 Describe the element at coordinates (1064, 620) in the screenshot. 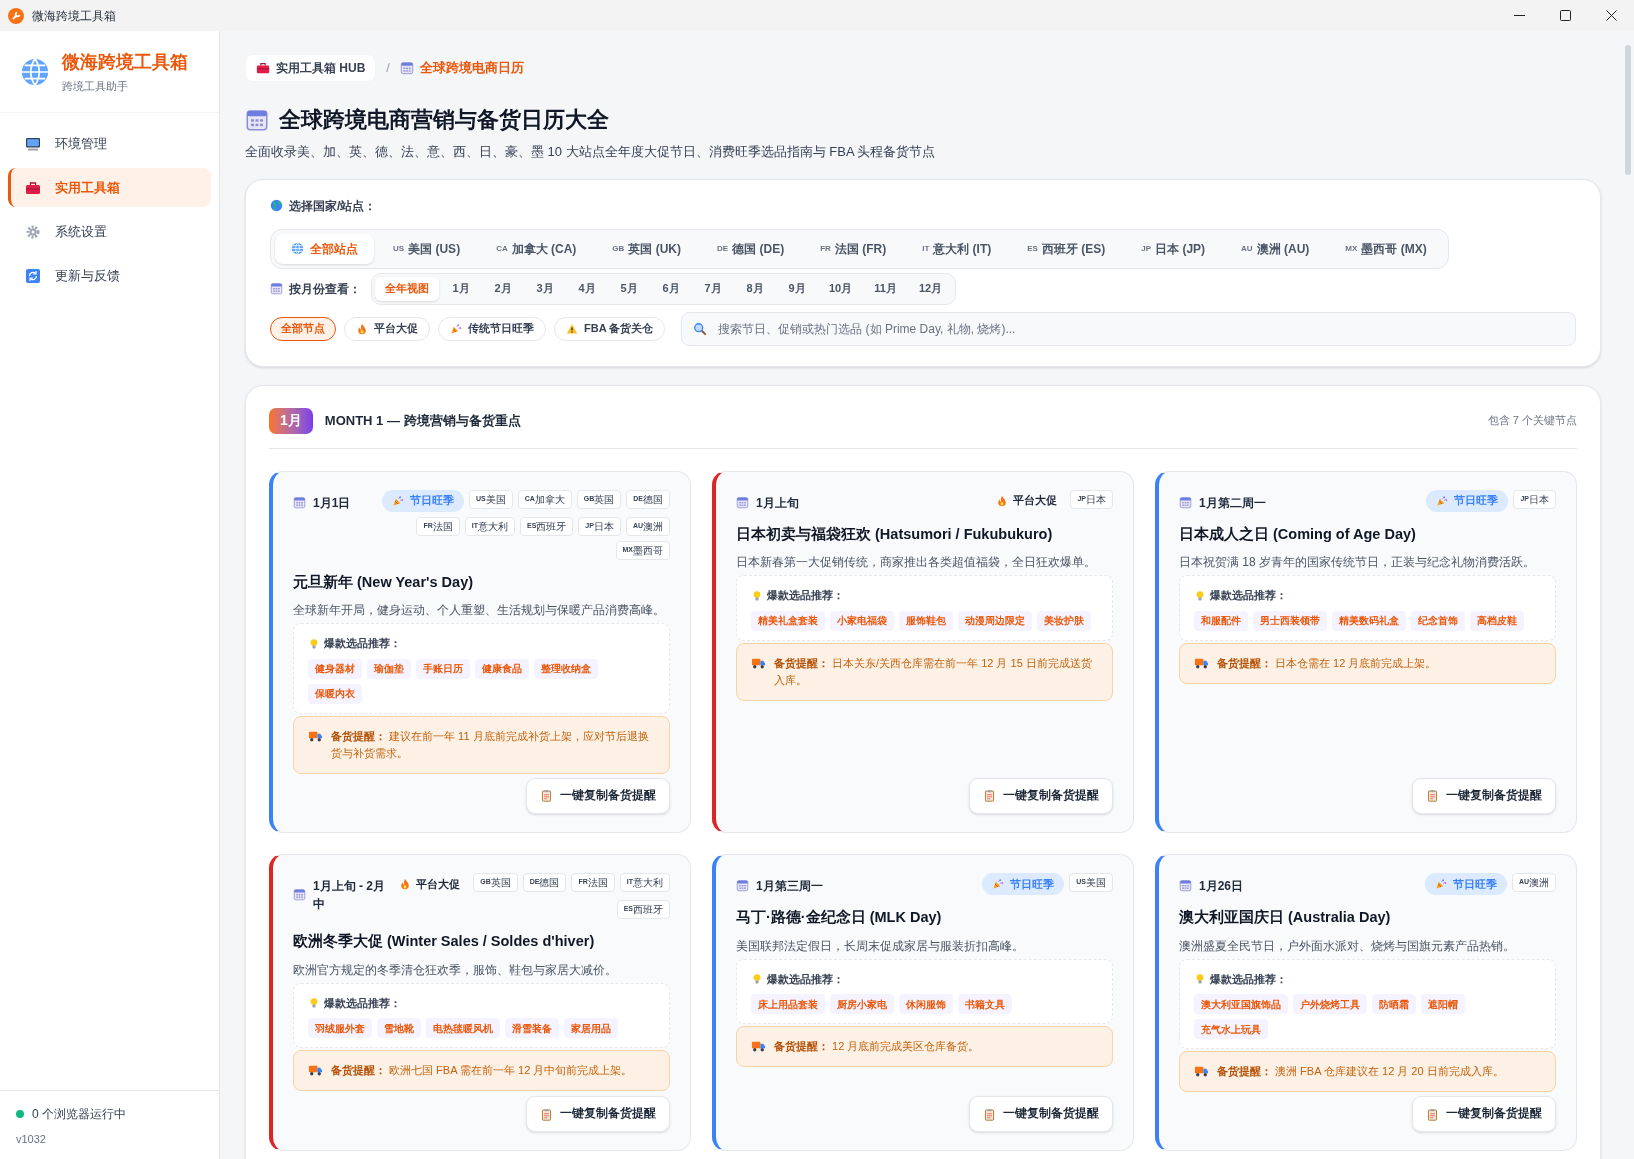

I see `product-tag: 美妆护肤` at that location.